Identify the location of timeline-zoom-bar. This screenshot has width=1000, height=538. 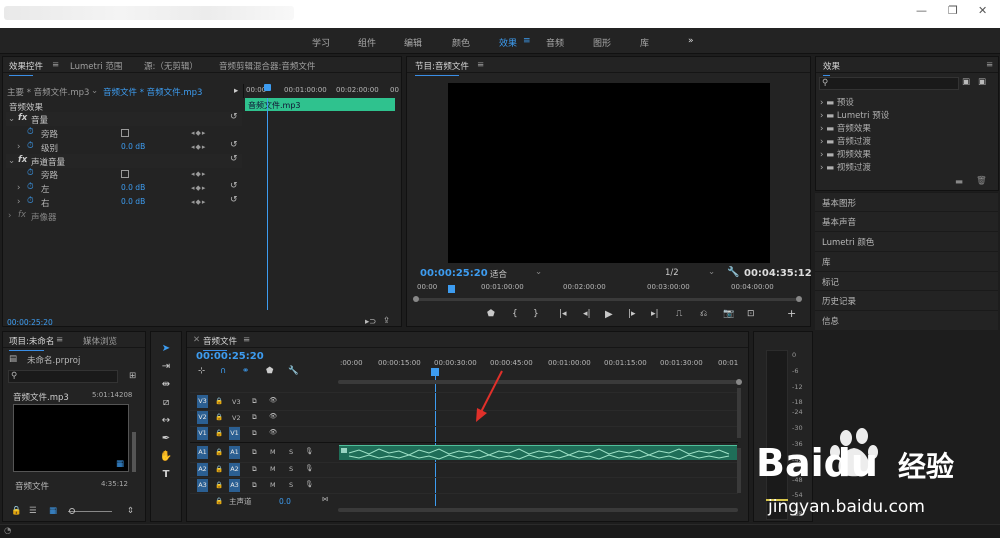
(538, 382).